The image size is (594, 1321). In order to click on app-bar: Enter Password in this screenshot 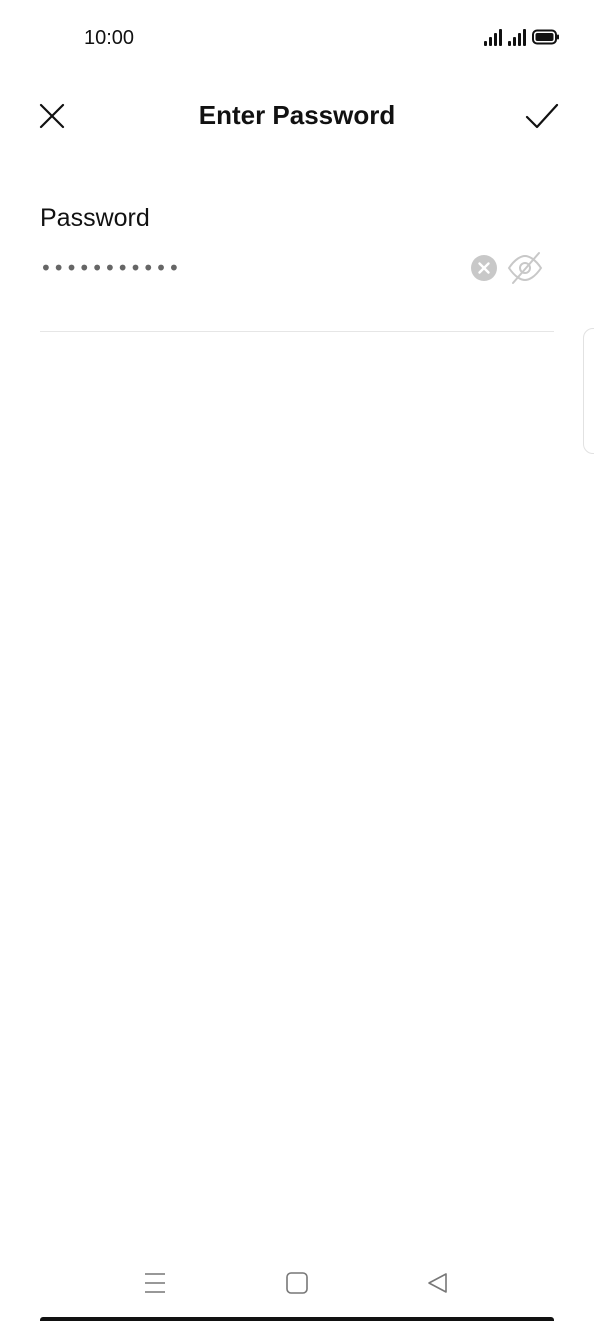, I will do `click(297, 116)`.